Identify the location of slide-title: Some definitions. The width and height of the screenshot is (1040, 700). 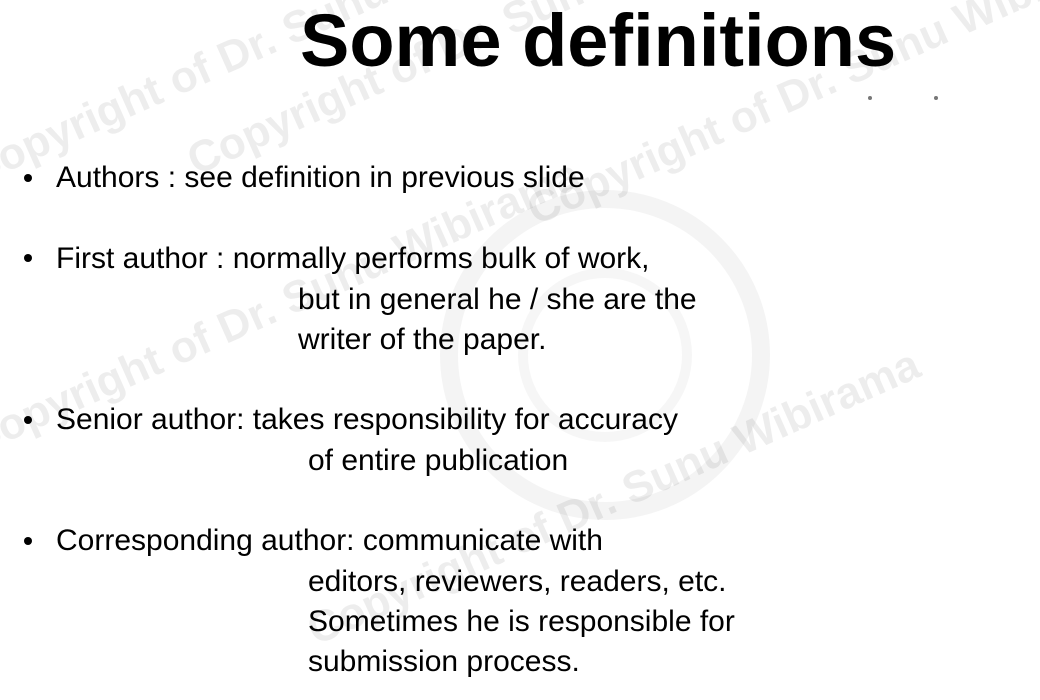
(598, 41).